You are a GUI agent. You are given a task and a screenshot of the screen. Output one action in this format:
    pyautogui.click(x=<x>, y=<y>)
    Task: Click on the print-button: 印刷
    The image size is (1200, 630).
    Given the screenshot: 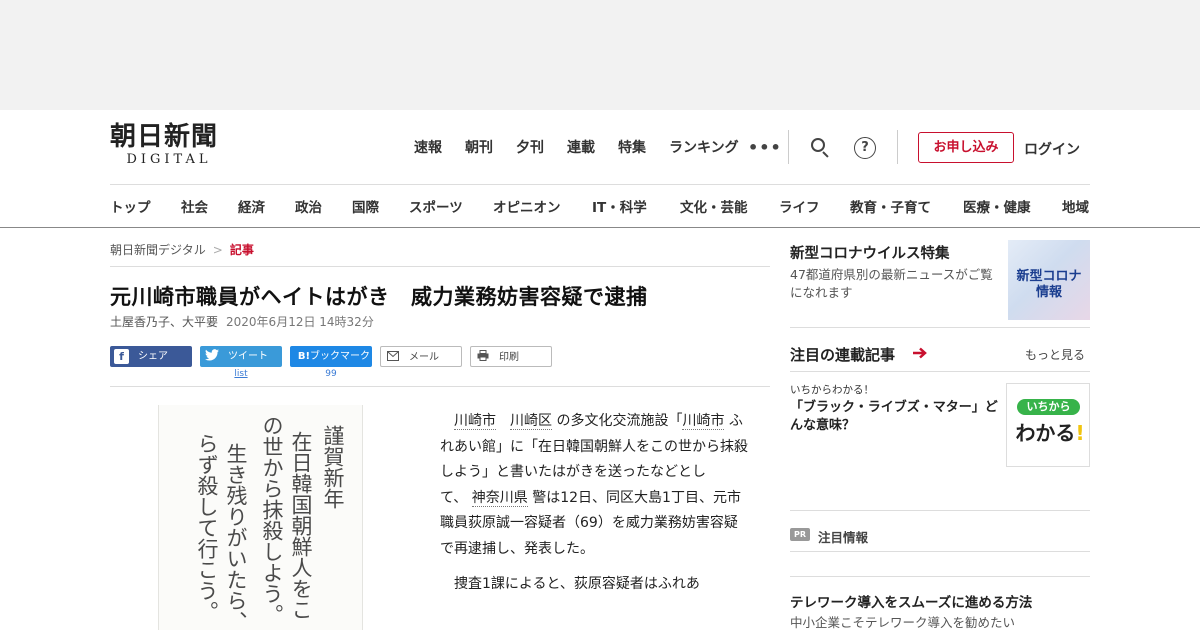 What is the action you would take?
    pyautogui.click(x=511, y=356)
    